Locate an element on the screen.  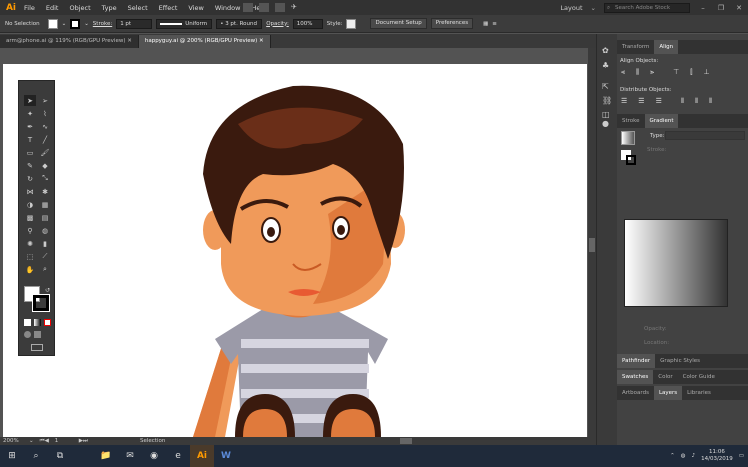
bridge-icon is located at coordinates (248, 7).